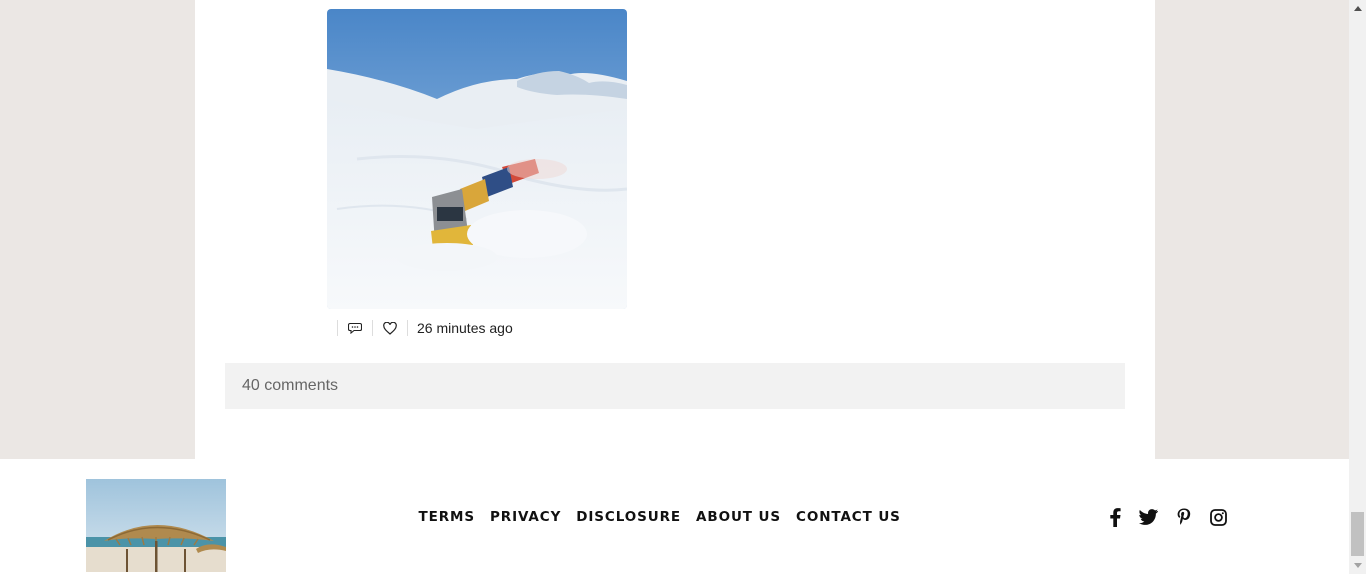  What do you see at coordinates (848, 517) in the screenshot?
I see `footer-link-contact-us: CONTACT US` at bounding box center [848, 517].